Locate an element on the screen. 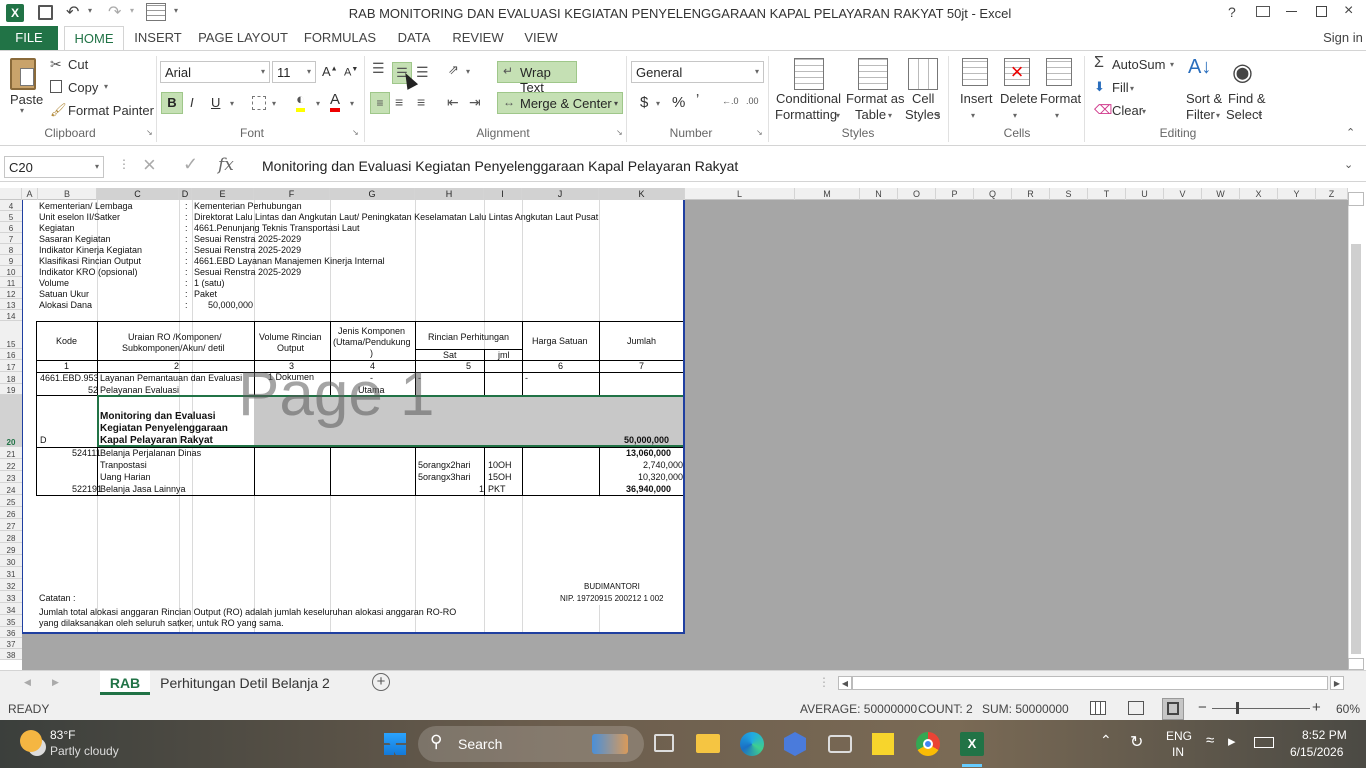 The image size is (1366, 768). page-layout-view-icon is located at coordinates (1136, 708).